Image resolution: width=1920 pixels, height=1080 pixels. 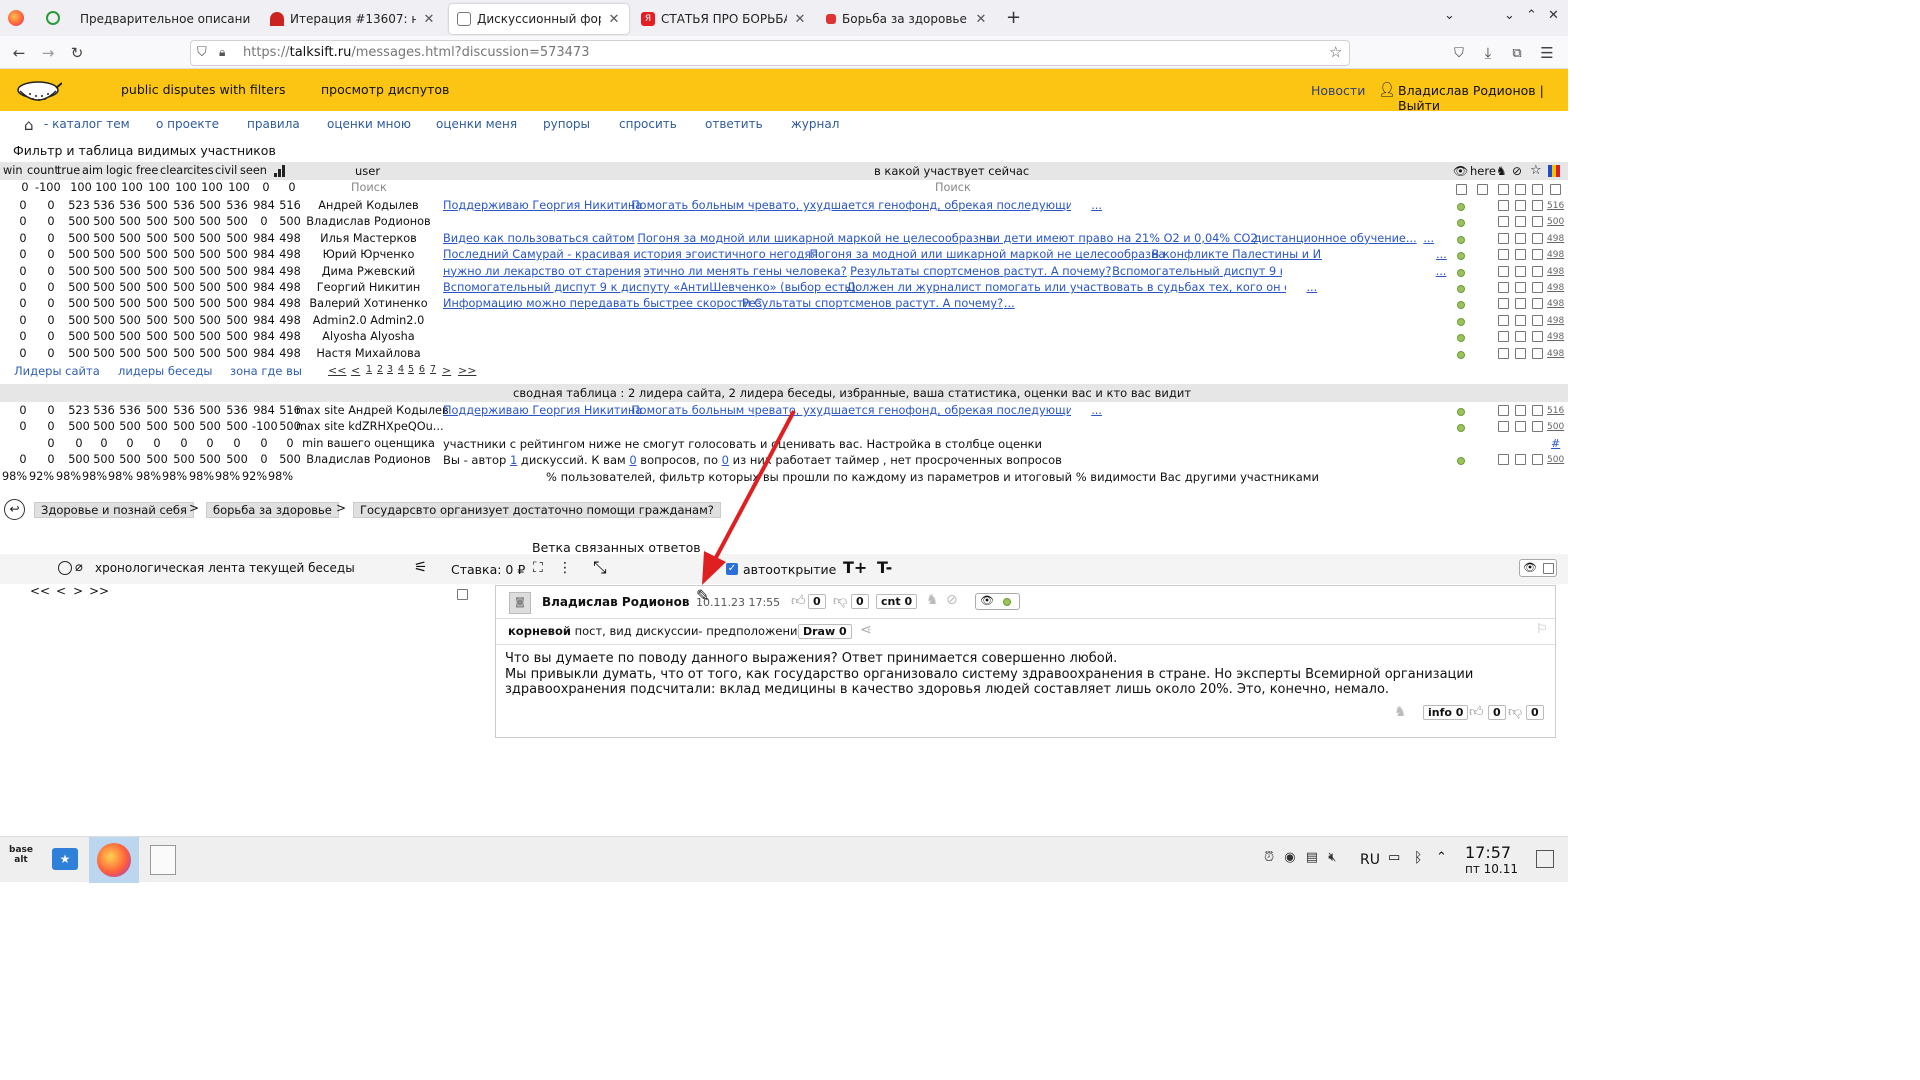 I want to click on pager-1: <, so click(x=355, y=370).